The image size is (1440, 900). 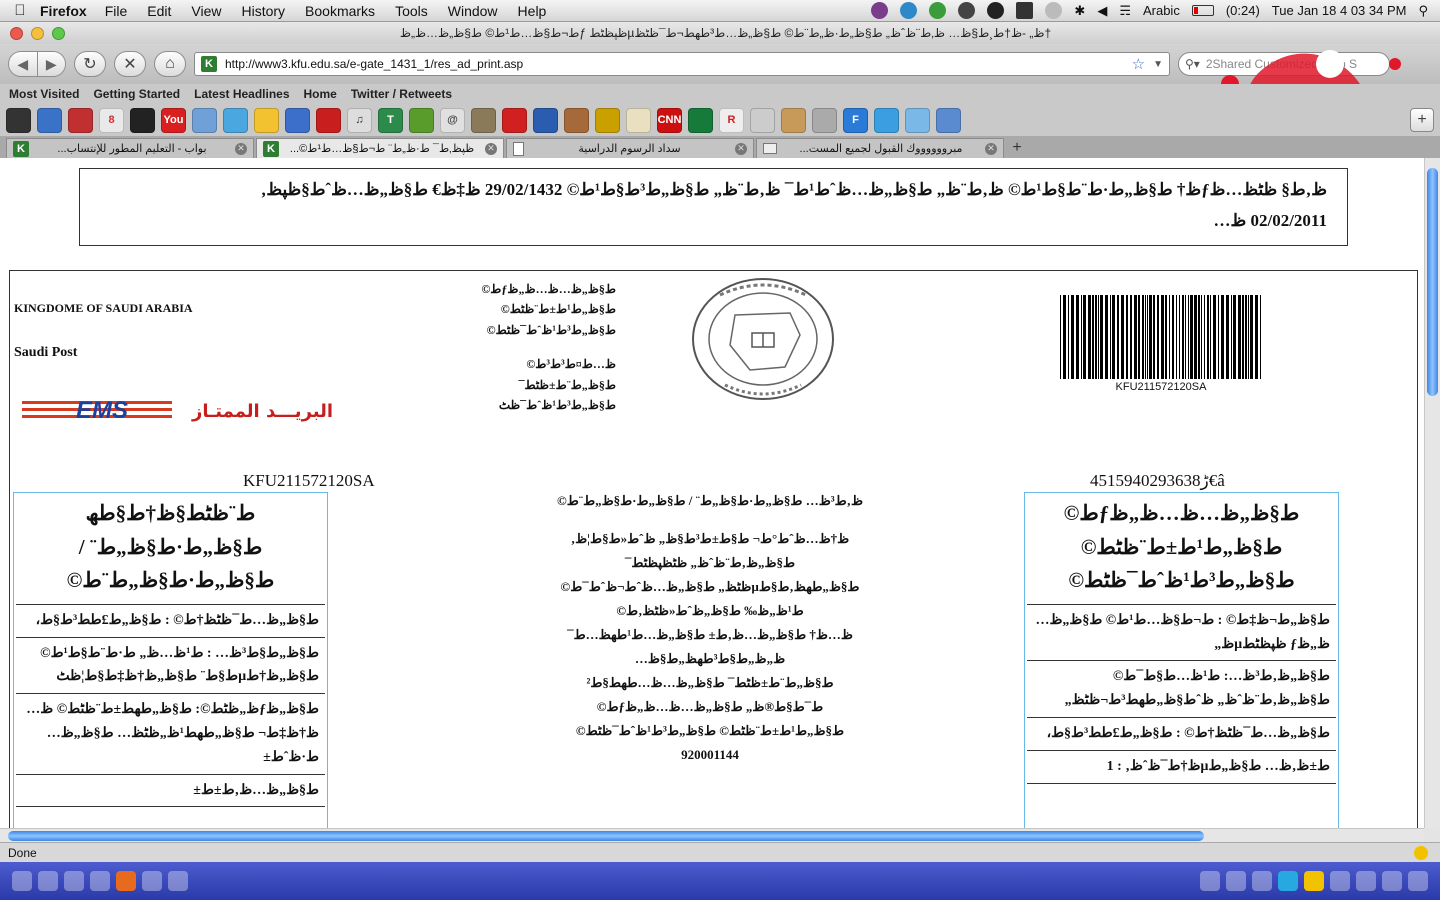 What do you see at coordinates (1192, 64) in the screenshot?
I see `search-engine-icon: ⚲▾` at bounding box center [1192, 64].